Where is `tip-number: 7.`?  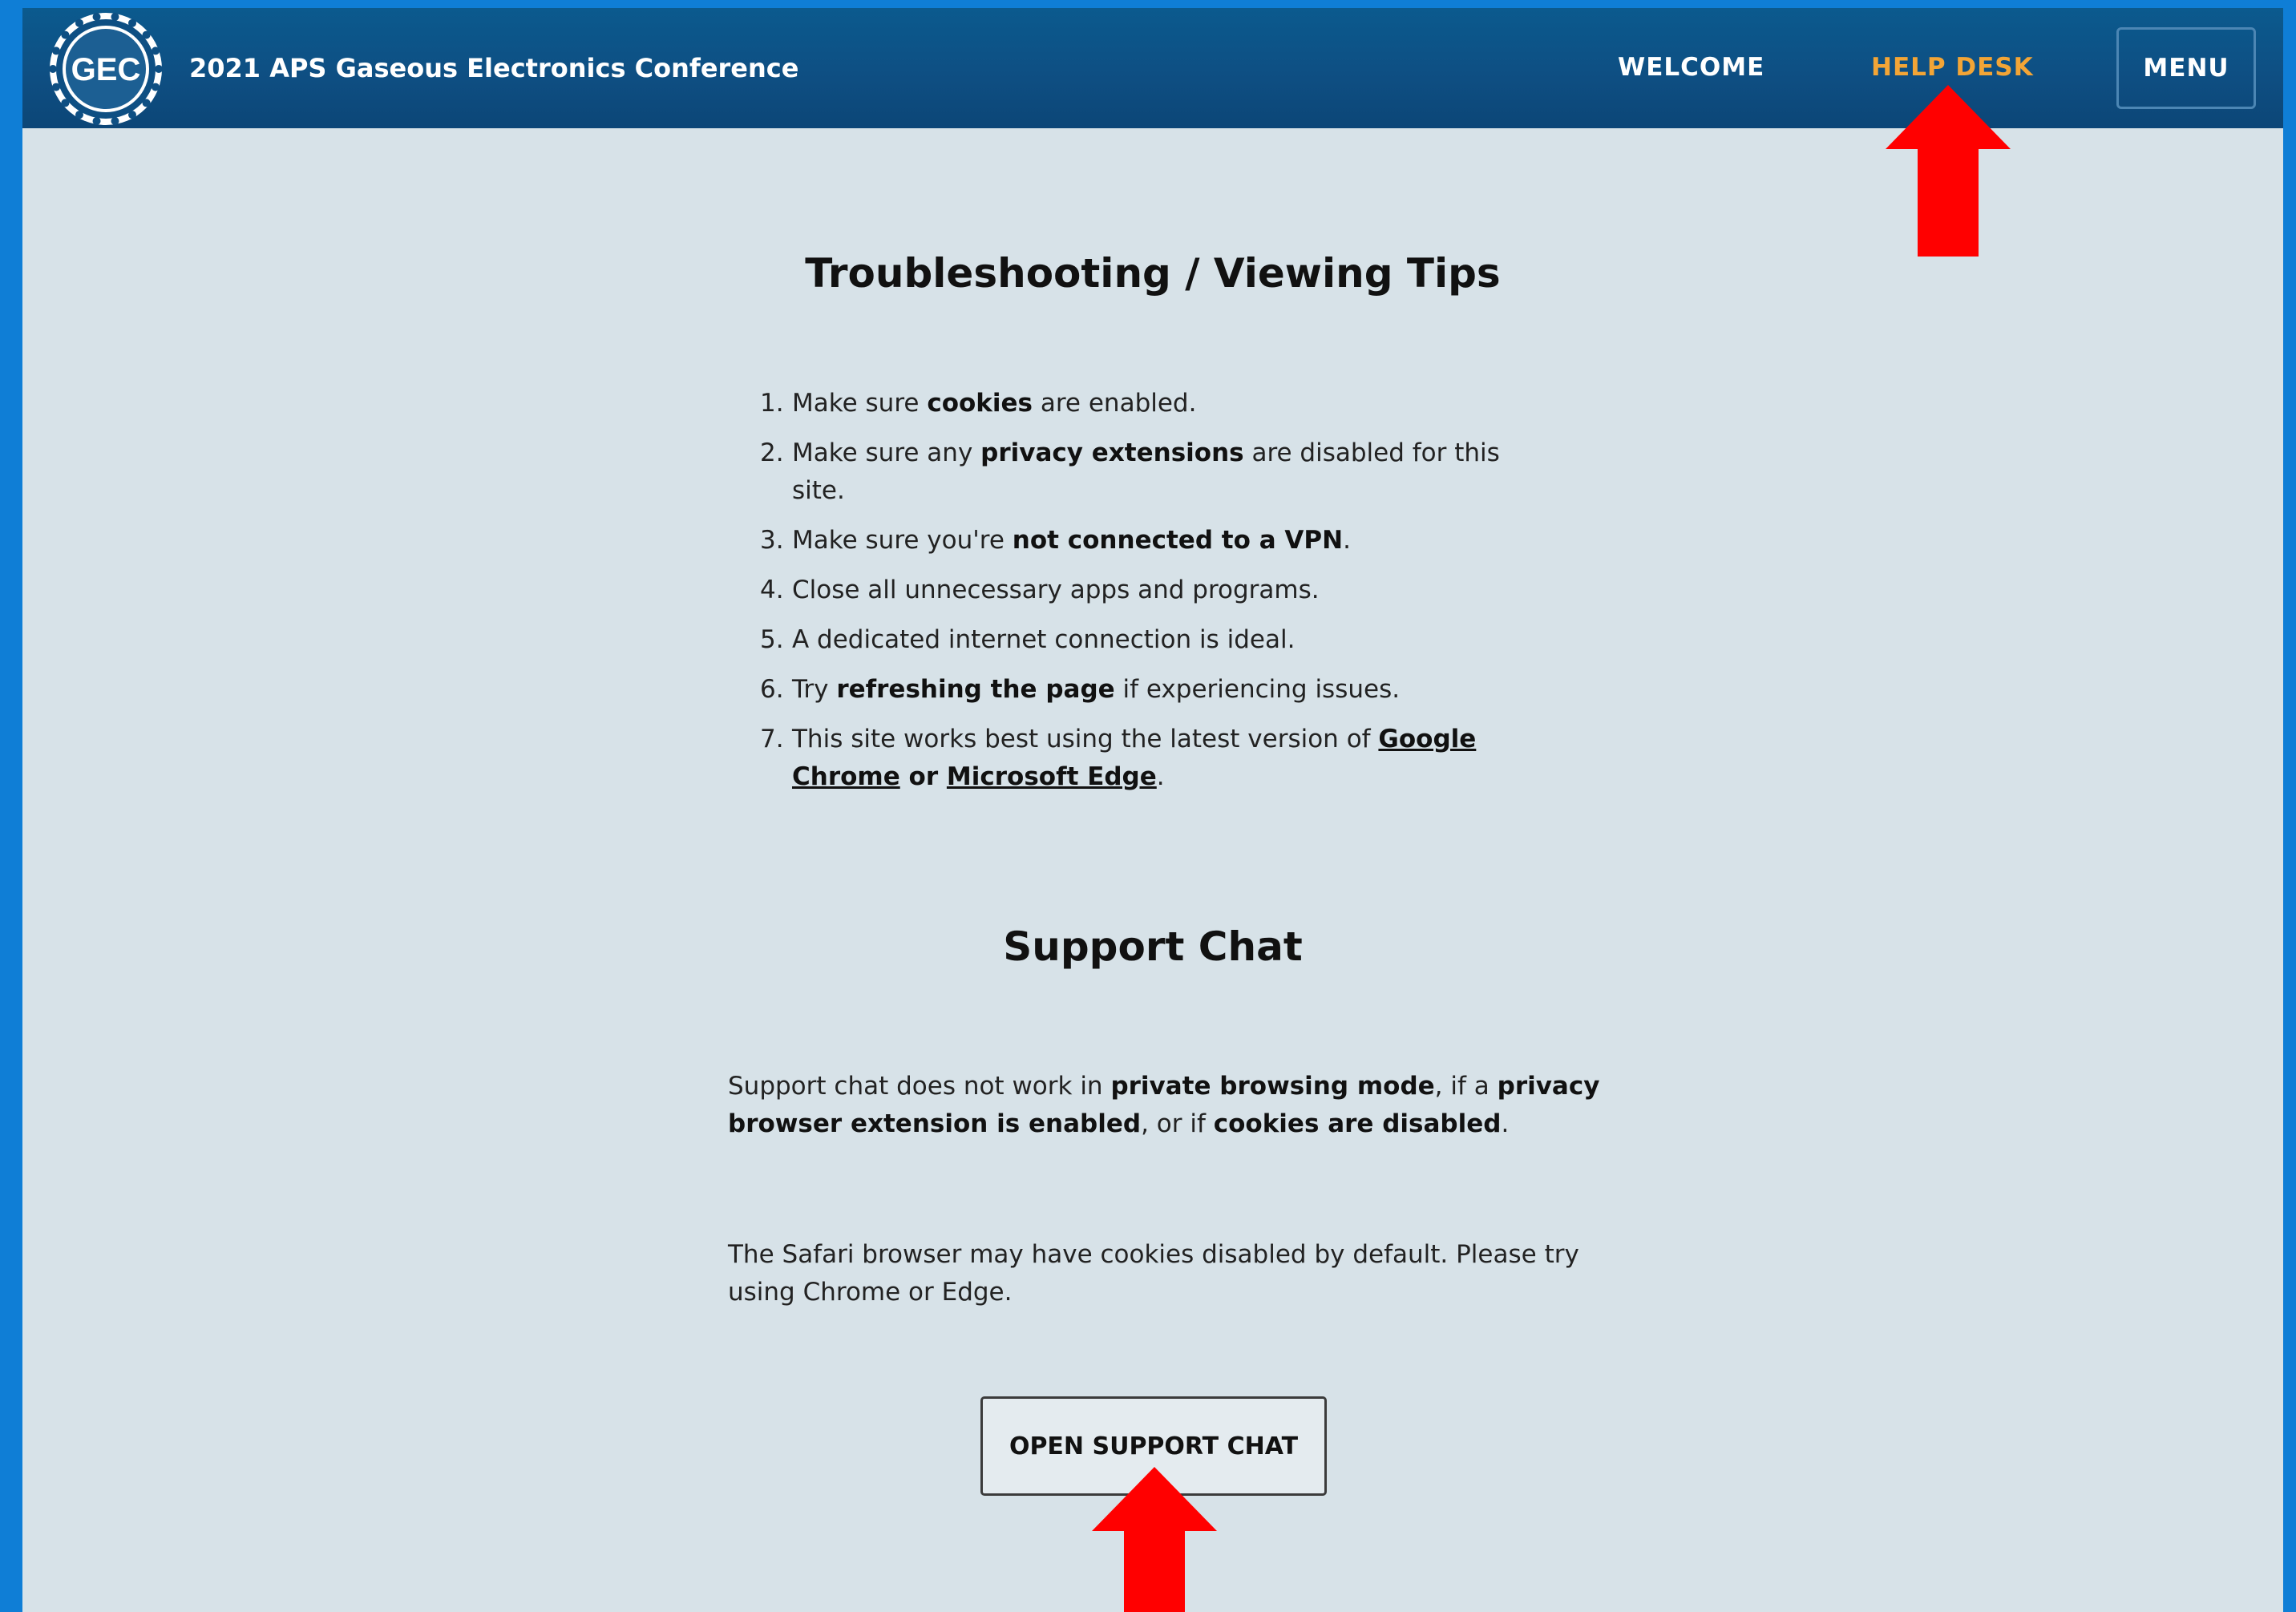 tip-number: 7. is located at coordinates (772, 739).